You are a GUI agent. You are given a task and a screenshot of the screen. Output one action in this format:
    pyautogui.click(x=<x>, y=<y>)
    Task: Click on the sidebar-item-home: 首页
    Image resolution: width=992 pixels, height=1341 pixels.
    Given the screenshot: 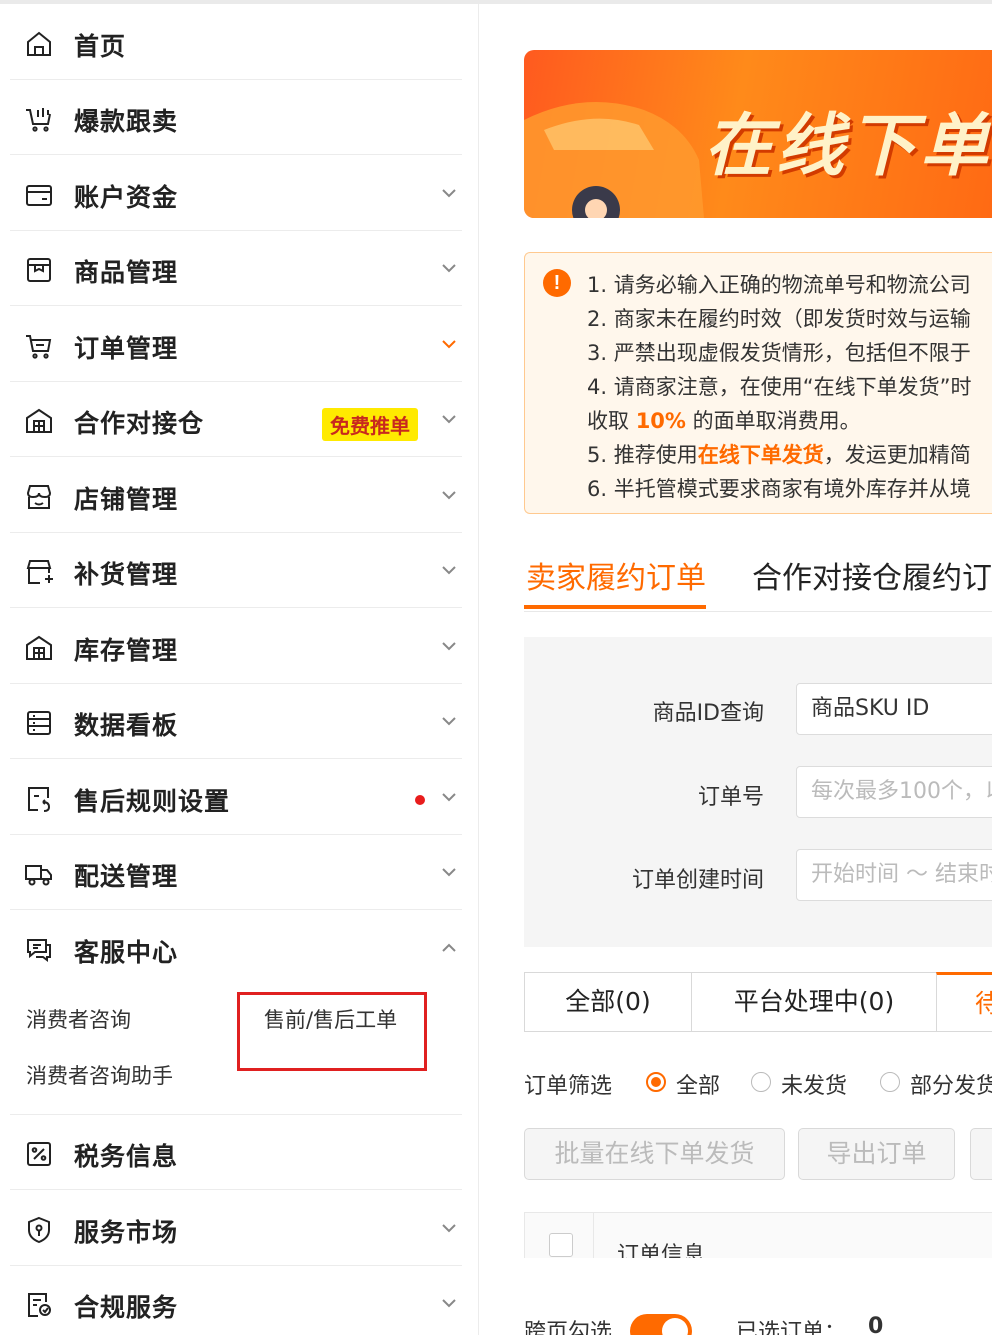 What is the action you would take?
    pyautogui.click(x=236, y=42)
    